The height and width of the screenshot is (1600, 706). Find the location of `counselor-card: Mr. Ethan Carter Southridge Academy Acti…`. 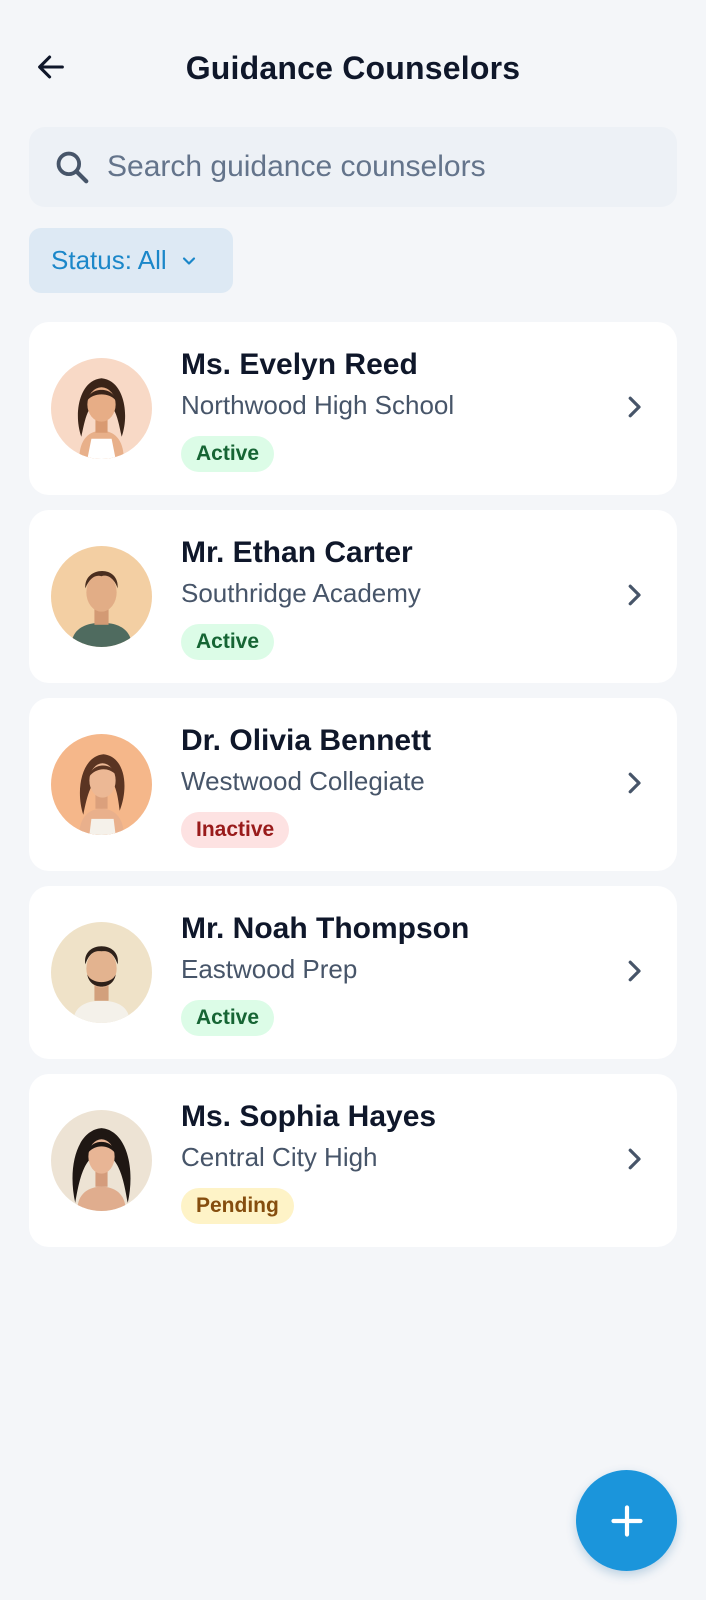

counselor-card: Mr. Ethan Carter Southridge Academy Acti… is located at coordinates (353, 596).